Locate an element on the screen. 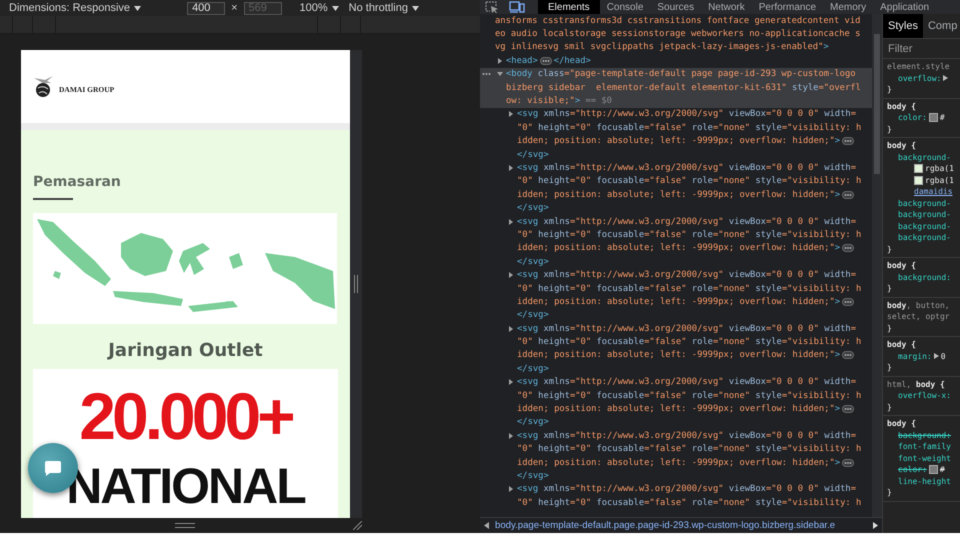 This screenshot has height=539, width=960. css-value: 0 is located at coordinates (943, 356).